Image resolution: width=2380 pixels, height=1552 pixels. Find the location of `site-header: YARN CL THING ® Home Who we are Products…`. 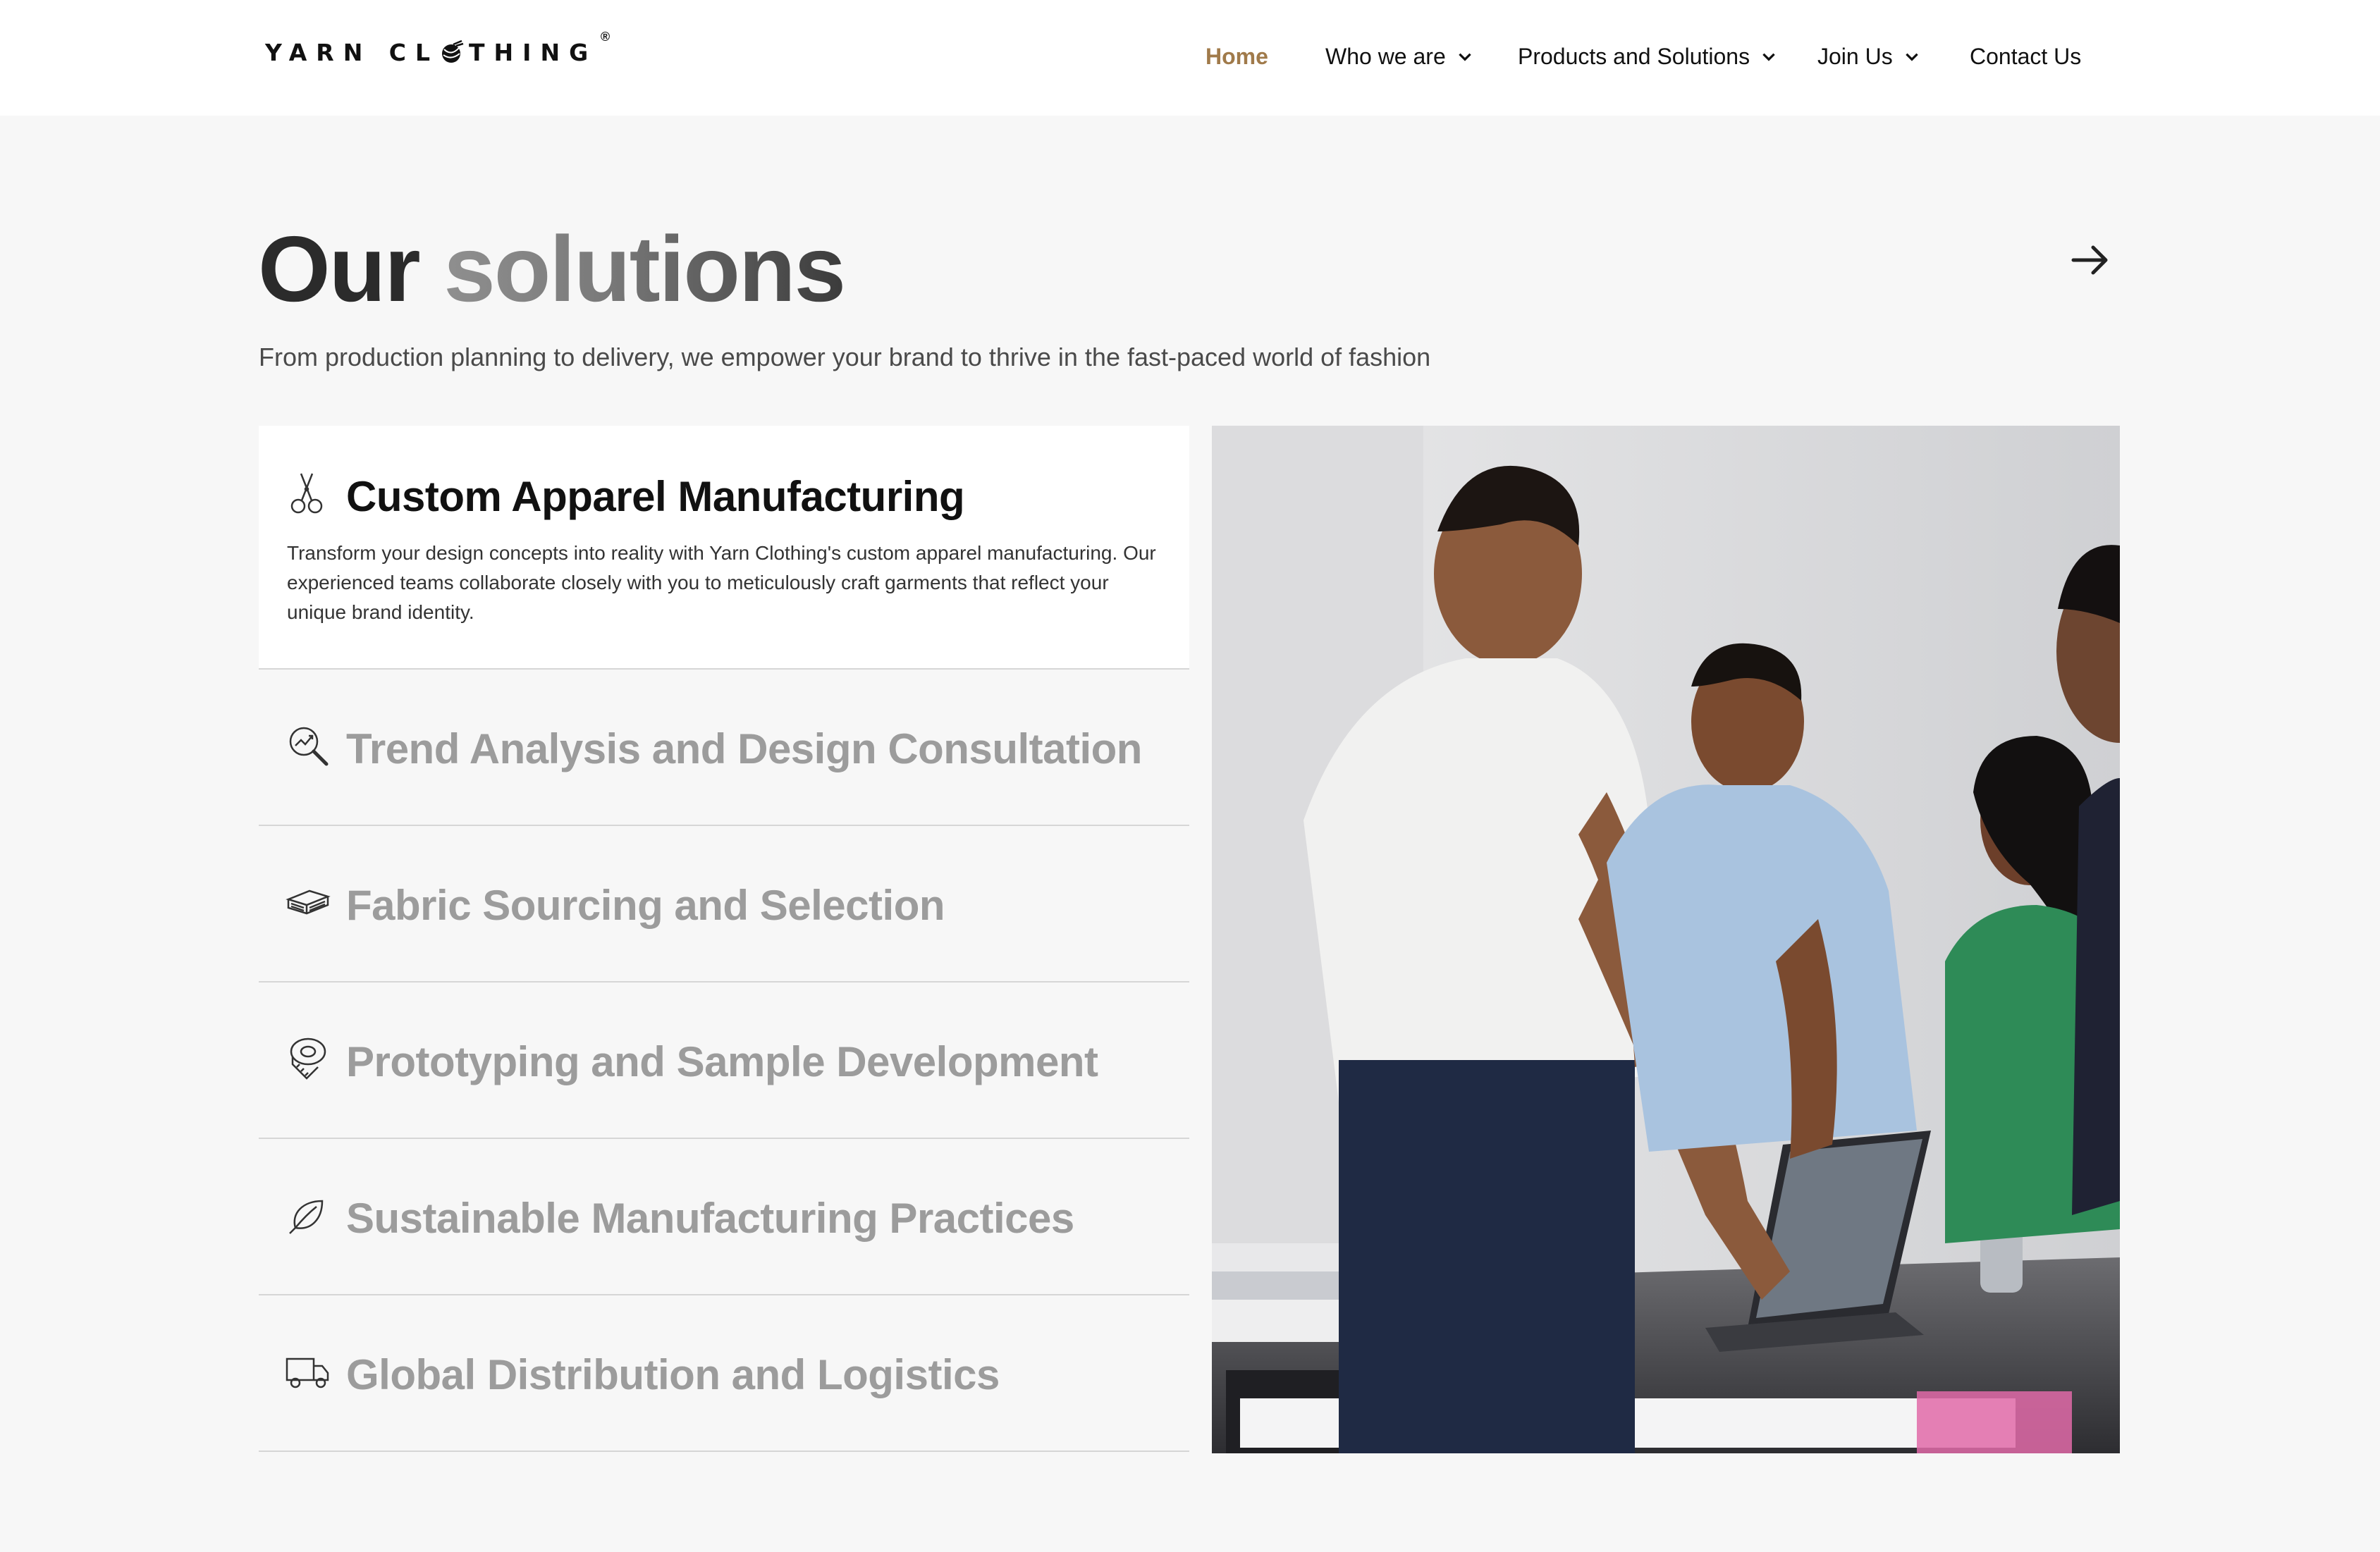

site-header: YARN CL THING ® Home Who we are Products… is located at coordinates (1190, 58).